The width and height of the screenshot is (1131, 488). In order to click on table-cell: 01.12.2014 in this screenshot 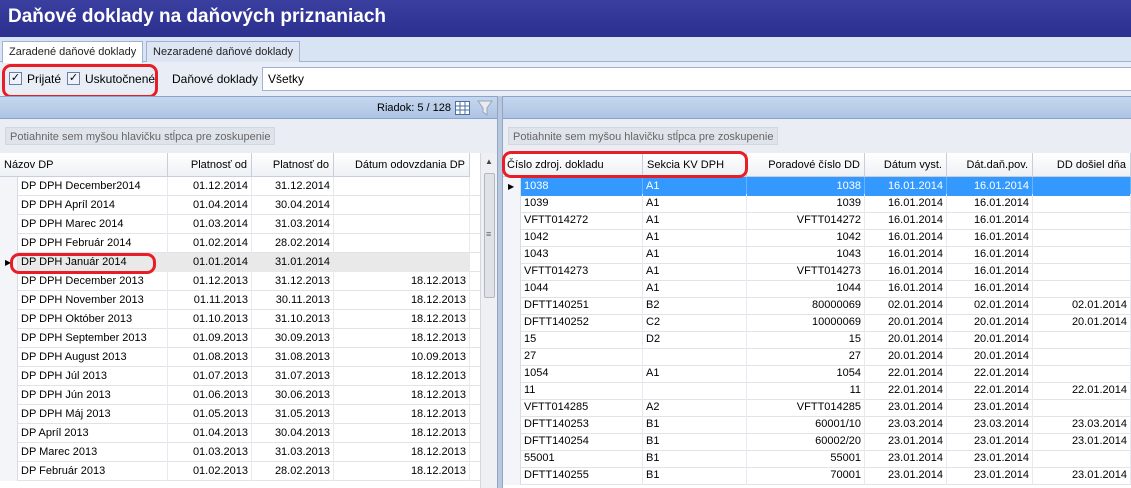, I will do `click(210, 186)`.